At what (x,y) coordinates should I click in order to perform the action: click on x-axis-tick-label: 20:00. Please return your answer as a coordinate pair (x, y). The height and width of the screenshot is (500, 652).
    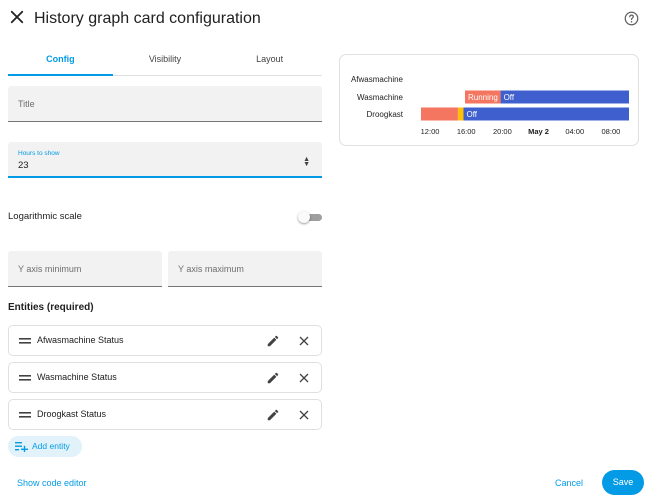
    Looking at the image, I should click on (502, 131).